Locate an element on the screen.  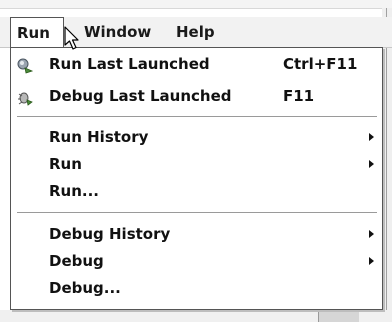
menu-help: Help is located at coordinates (195, 32).